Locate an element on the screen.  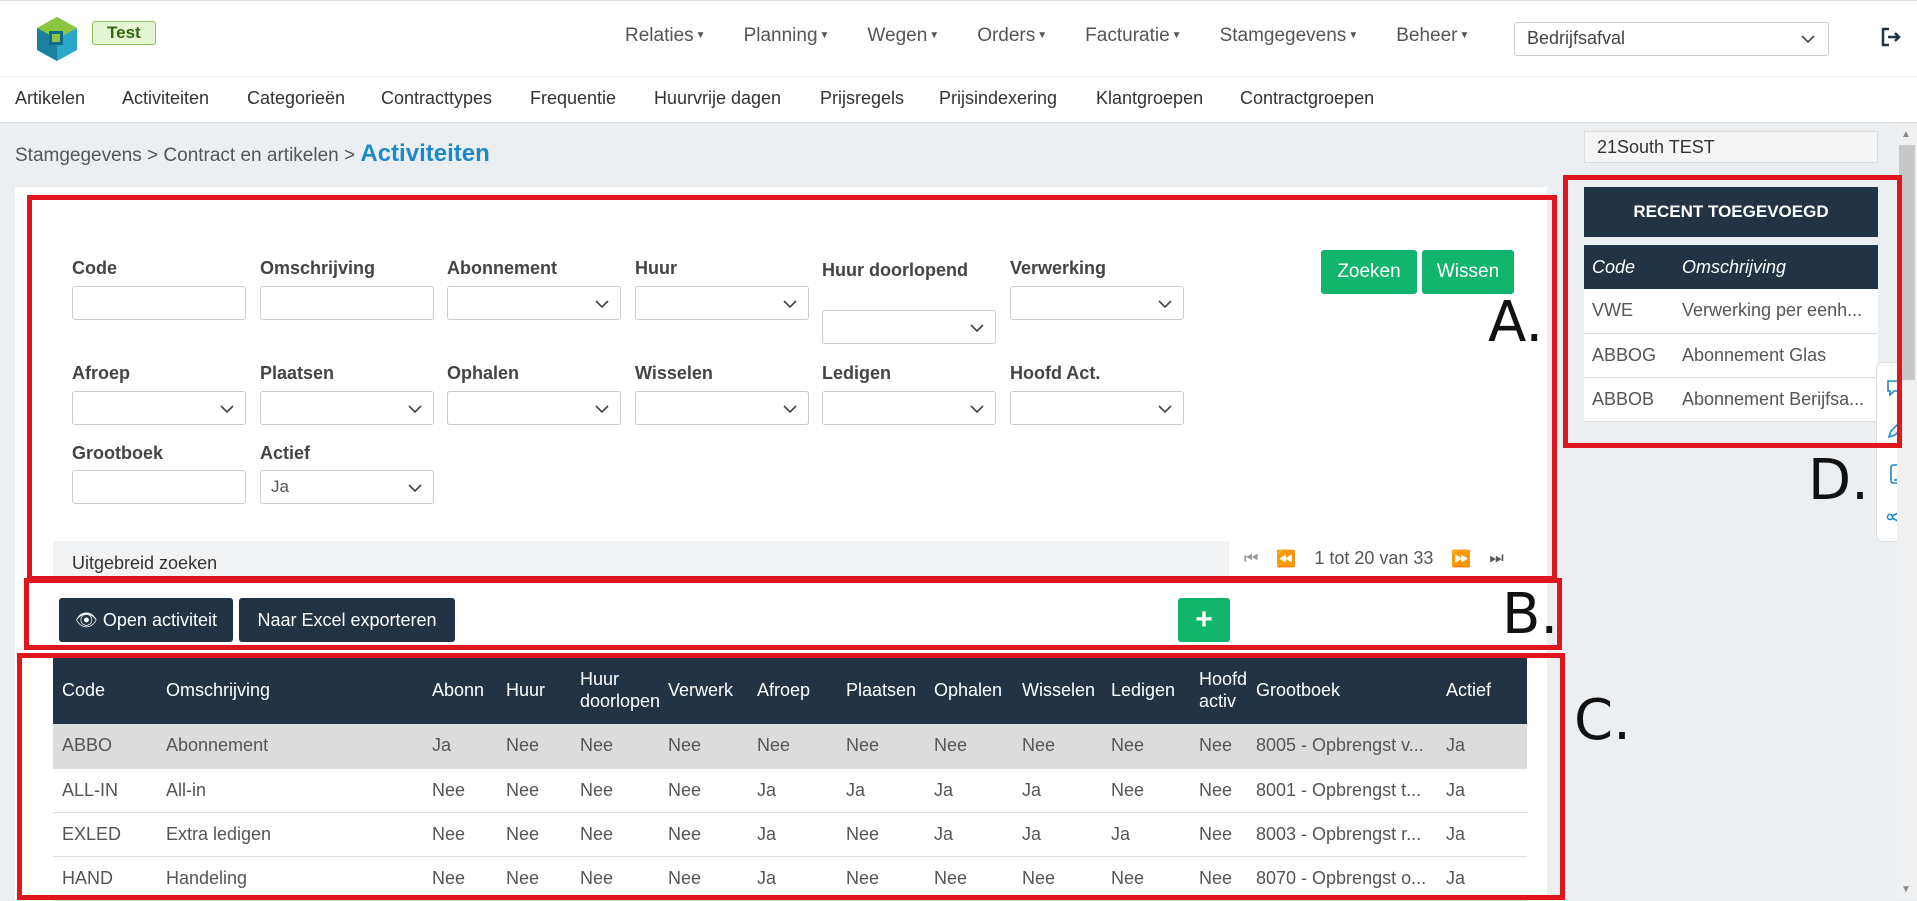
nav-relaties: Relaties ▼ is located at coordinates (665, 36).